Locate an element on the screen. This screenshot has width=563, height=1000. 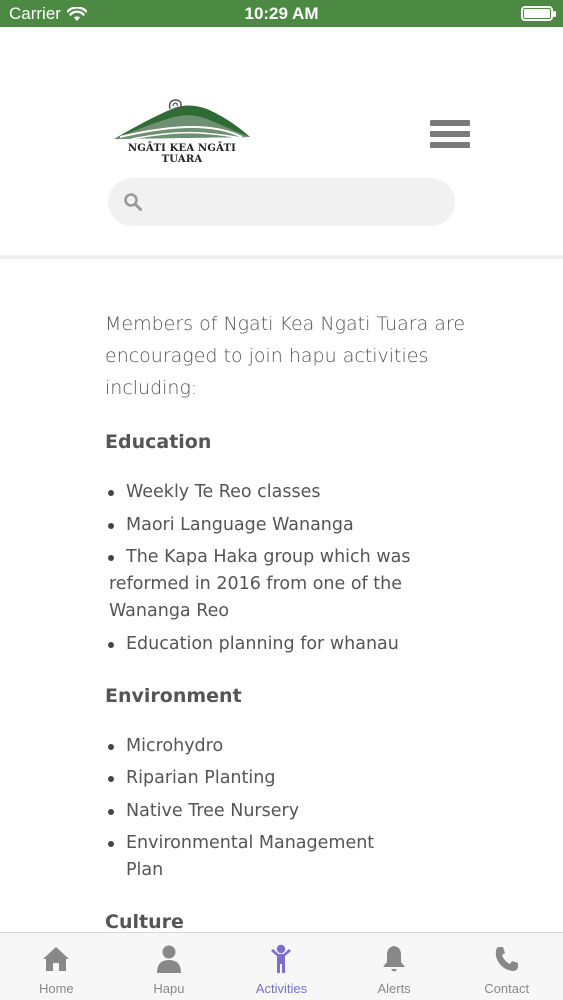
section-title-education: Education is located at coordinates (158, 442).